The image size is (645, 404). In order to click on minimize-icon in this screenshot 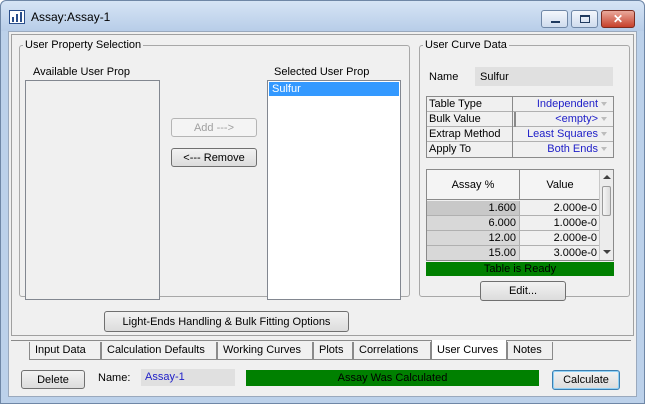, I will do `click(555, 22)`.